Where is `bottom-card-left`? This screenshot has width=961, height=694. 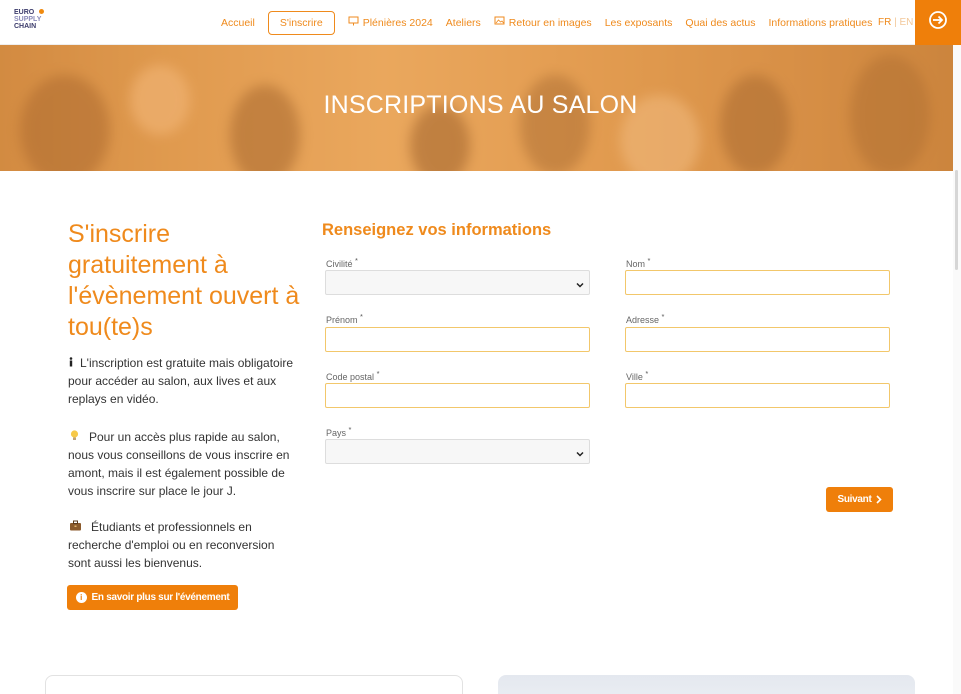
bottom-card-left is located at coordinates (254, 684).